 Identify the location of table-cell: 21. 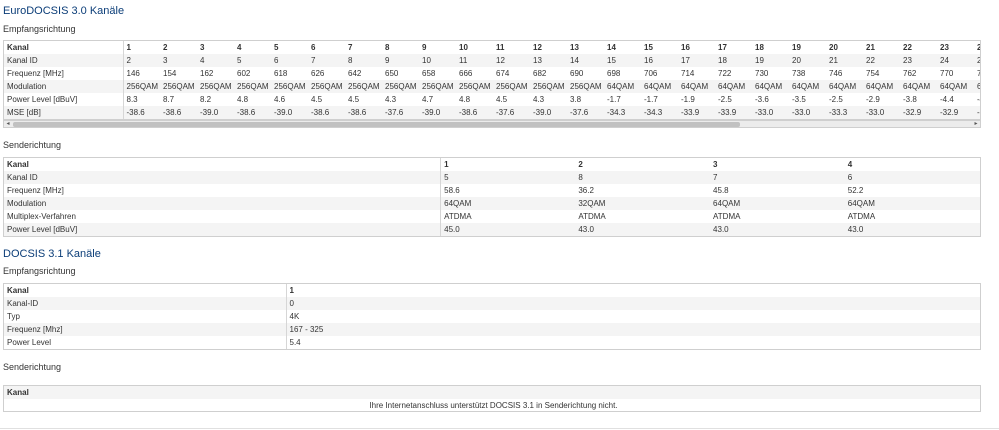
(844, 60).